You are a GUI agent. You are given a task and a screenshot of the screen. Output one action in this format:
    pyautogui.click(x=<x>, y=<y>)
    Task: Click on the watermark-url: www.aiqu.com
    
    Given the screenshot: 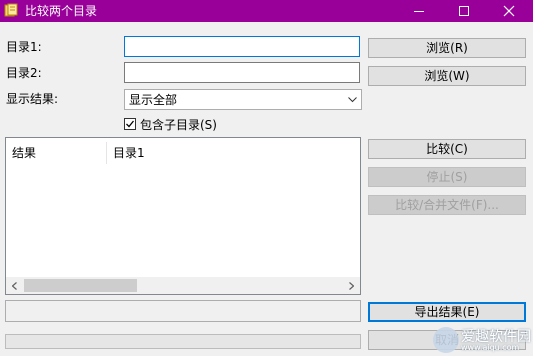 What is the action you would take?
    pyautogui.click(x=490, y=347)
    